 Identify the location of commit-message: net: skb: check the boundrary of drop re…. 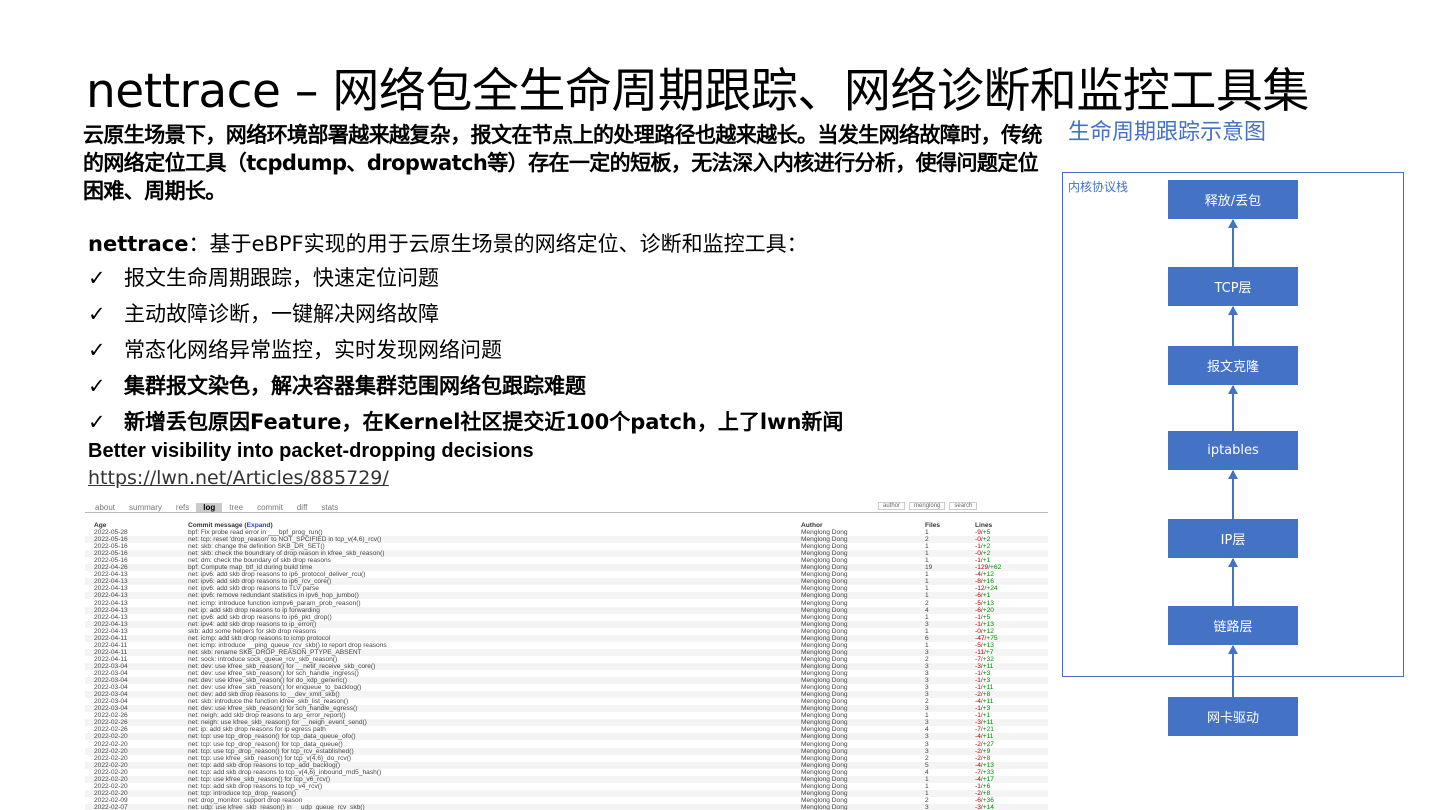
(286, 553).